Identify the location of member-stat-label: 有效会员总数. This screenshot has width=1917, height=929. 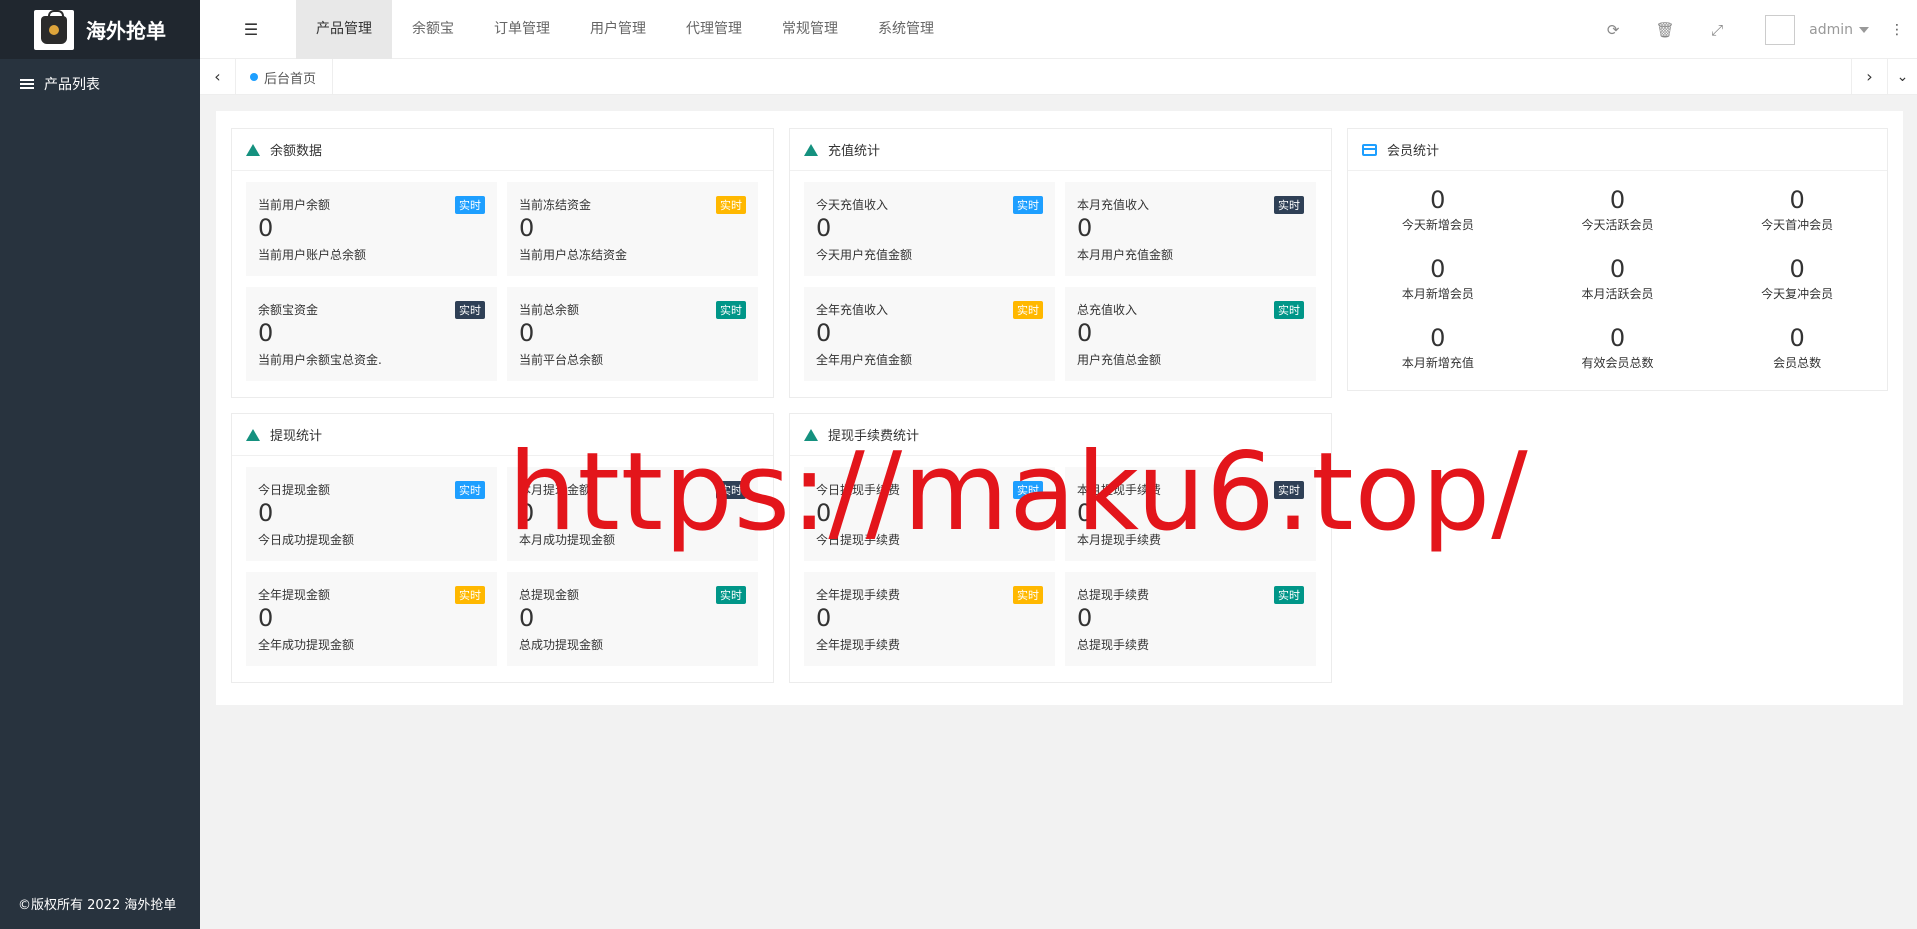
(1617, 363).